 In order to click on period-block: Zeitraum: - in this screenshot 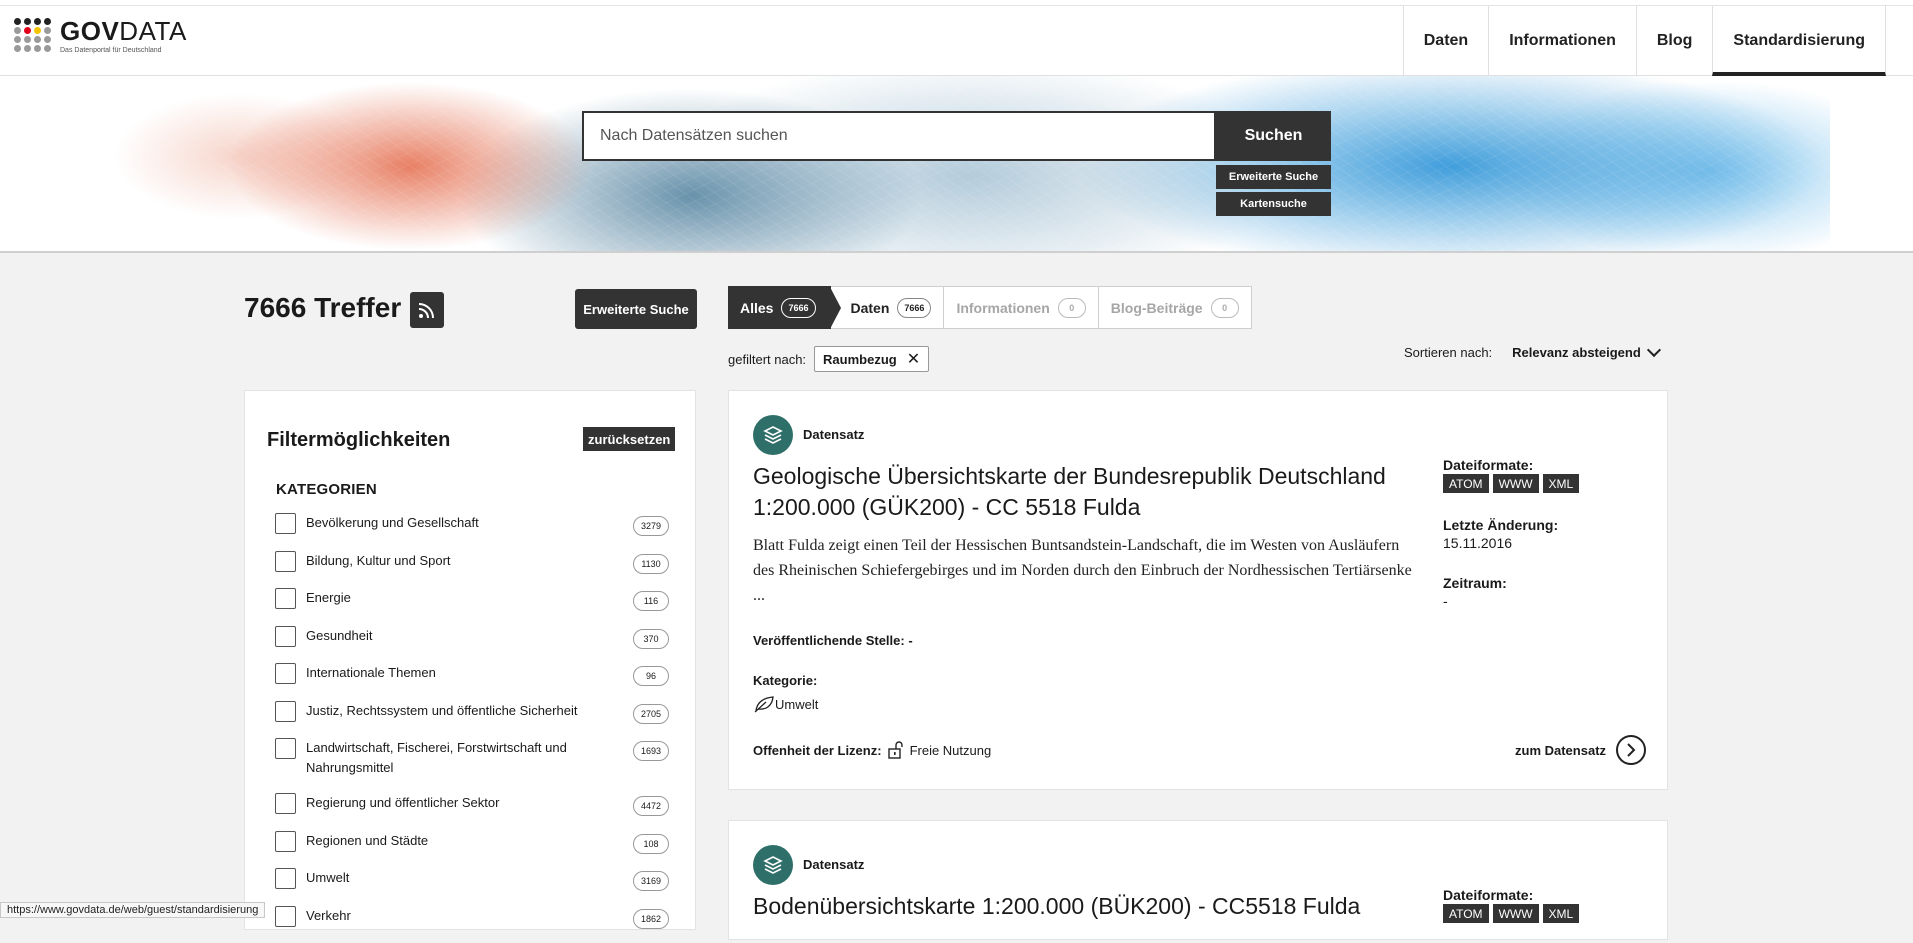, I will do `click(1475, 592)`.